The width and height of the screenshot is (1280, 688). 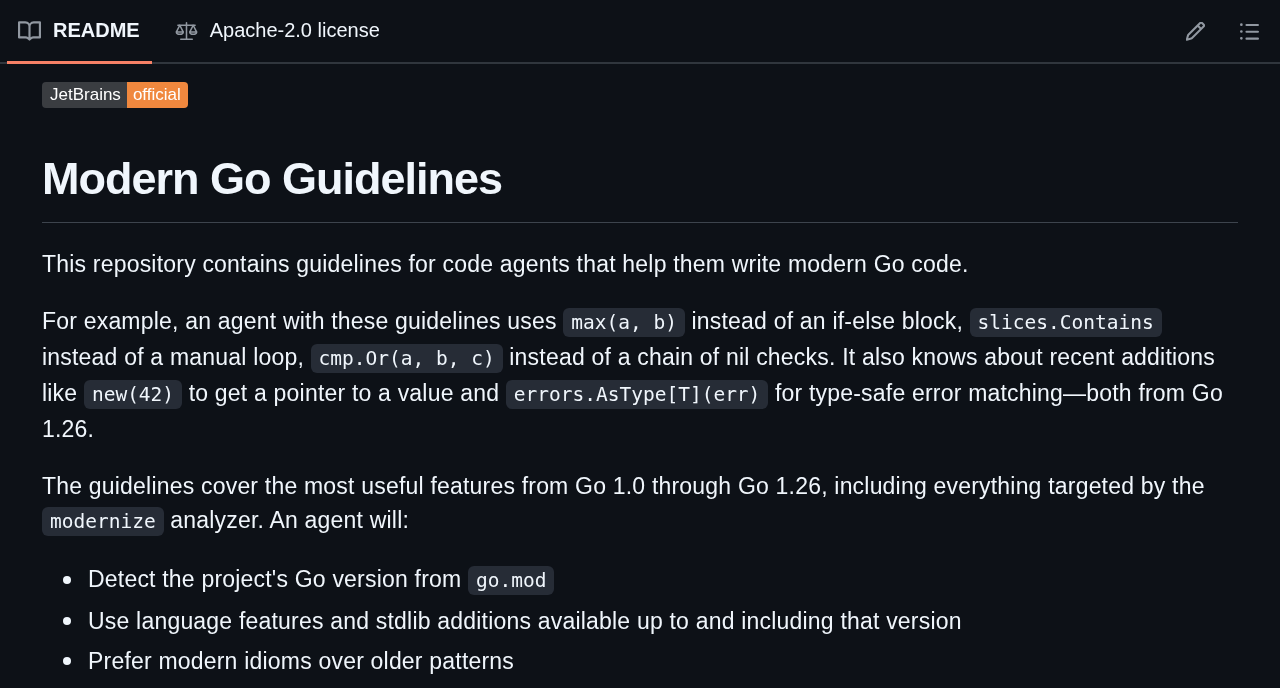 What do you see at coordinates (29, 30) in the screenshot?
I see `book-icon` at bounding box center [29, 30].